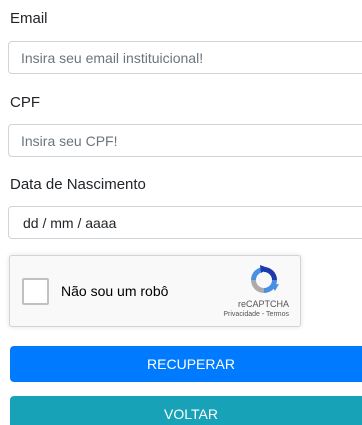 The width and height of the screenshot is (362, 425). Describe the element at coordinates (263, 304) in the screenshot. I see `recaptcha-brand: reCAPTCHA` at that location.